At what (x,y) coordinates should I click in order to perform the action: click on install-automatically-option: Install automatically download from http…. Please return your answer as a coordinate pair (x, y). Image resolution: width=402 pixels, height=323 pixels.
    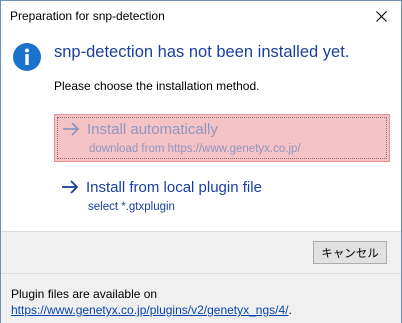
    Looking at the image, I should click on (222, 138).